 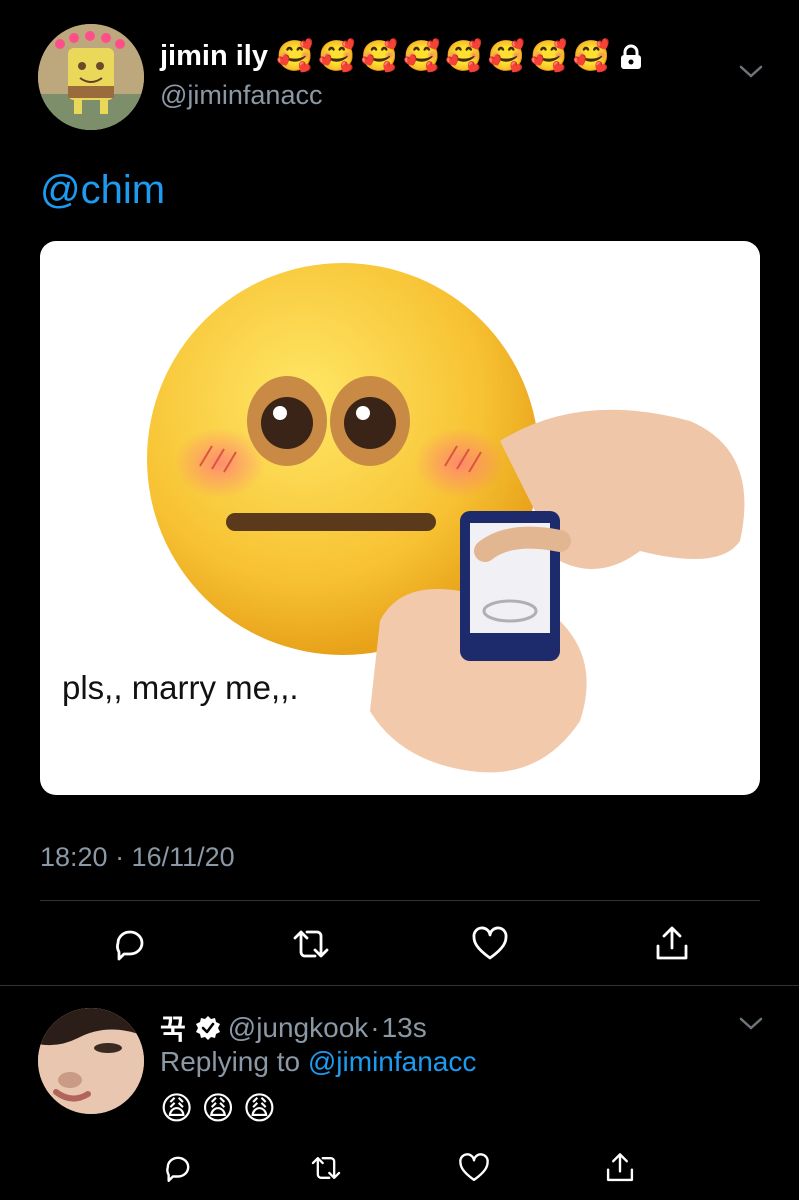 What do you see at coordinates (404, 1028) in the screenshot?
I see `reply-time: 13s` at bounding box center [404, 1028].